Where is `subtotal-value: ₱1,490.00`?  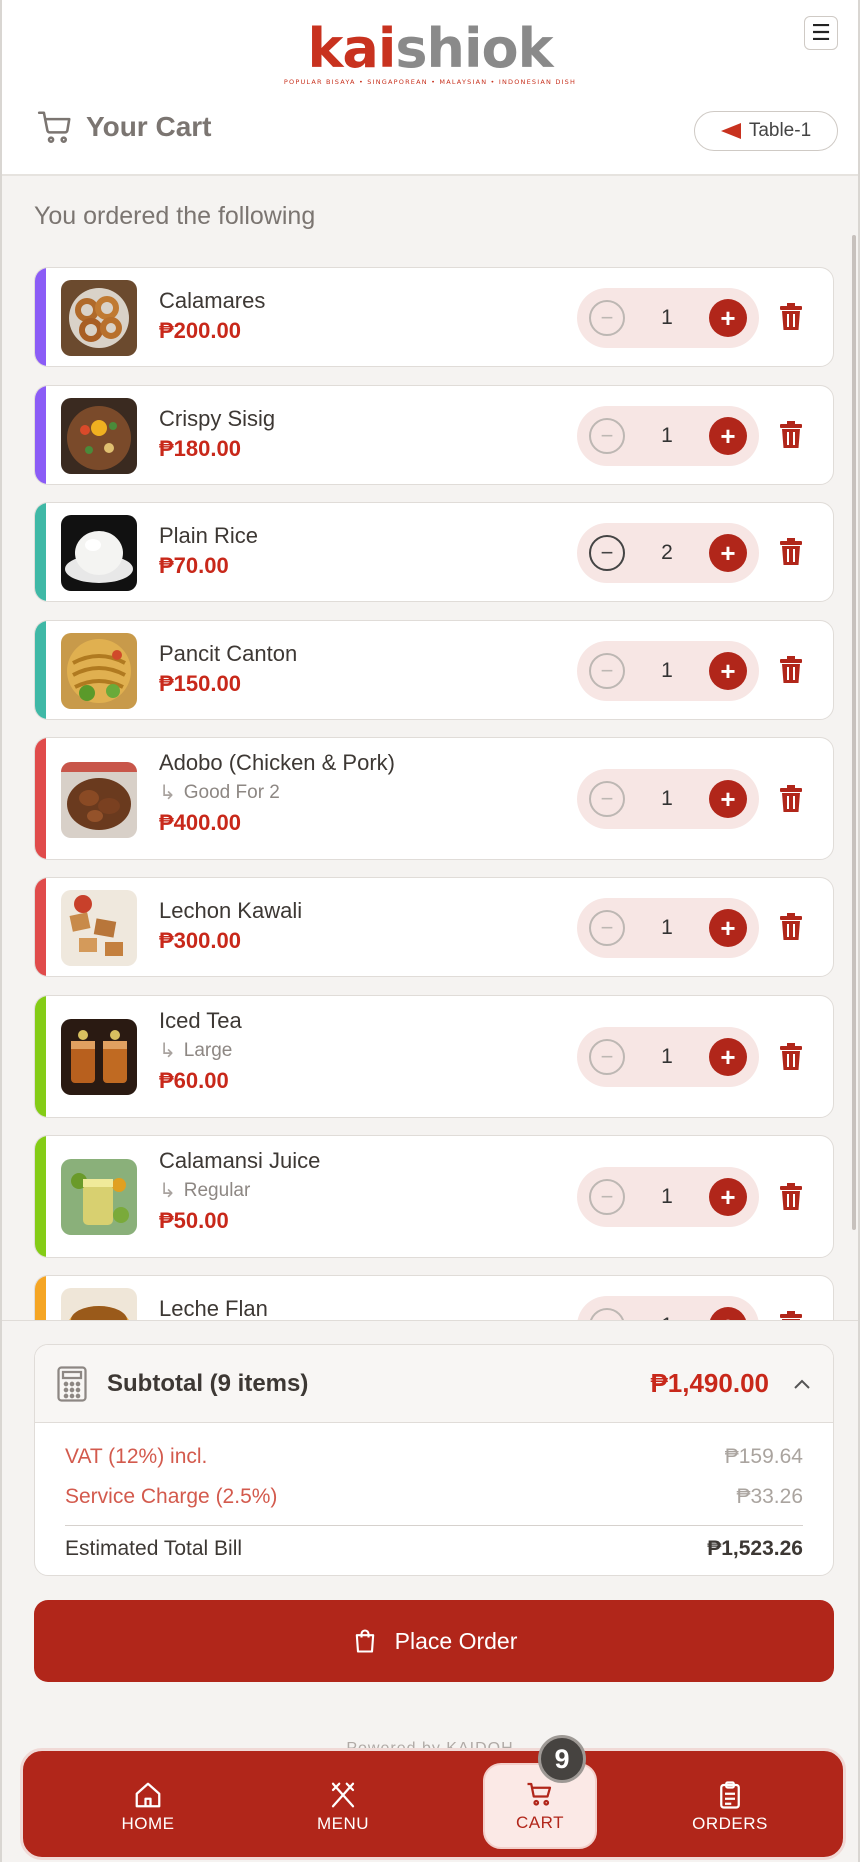
subtotal-value: ₱1,490.00 is located at coordinates (709, 1383).